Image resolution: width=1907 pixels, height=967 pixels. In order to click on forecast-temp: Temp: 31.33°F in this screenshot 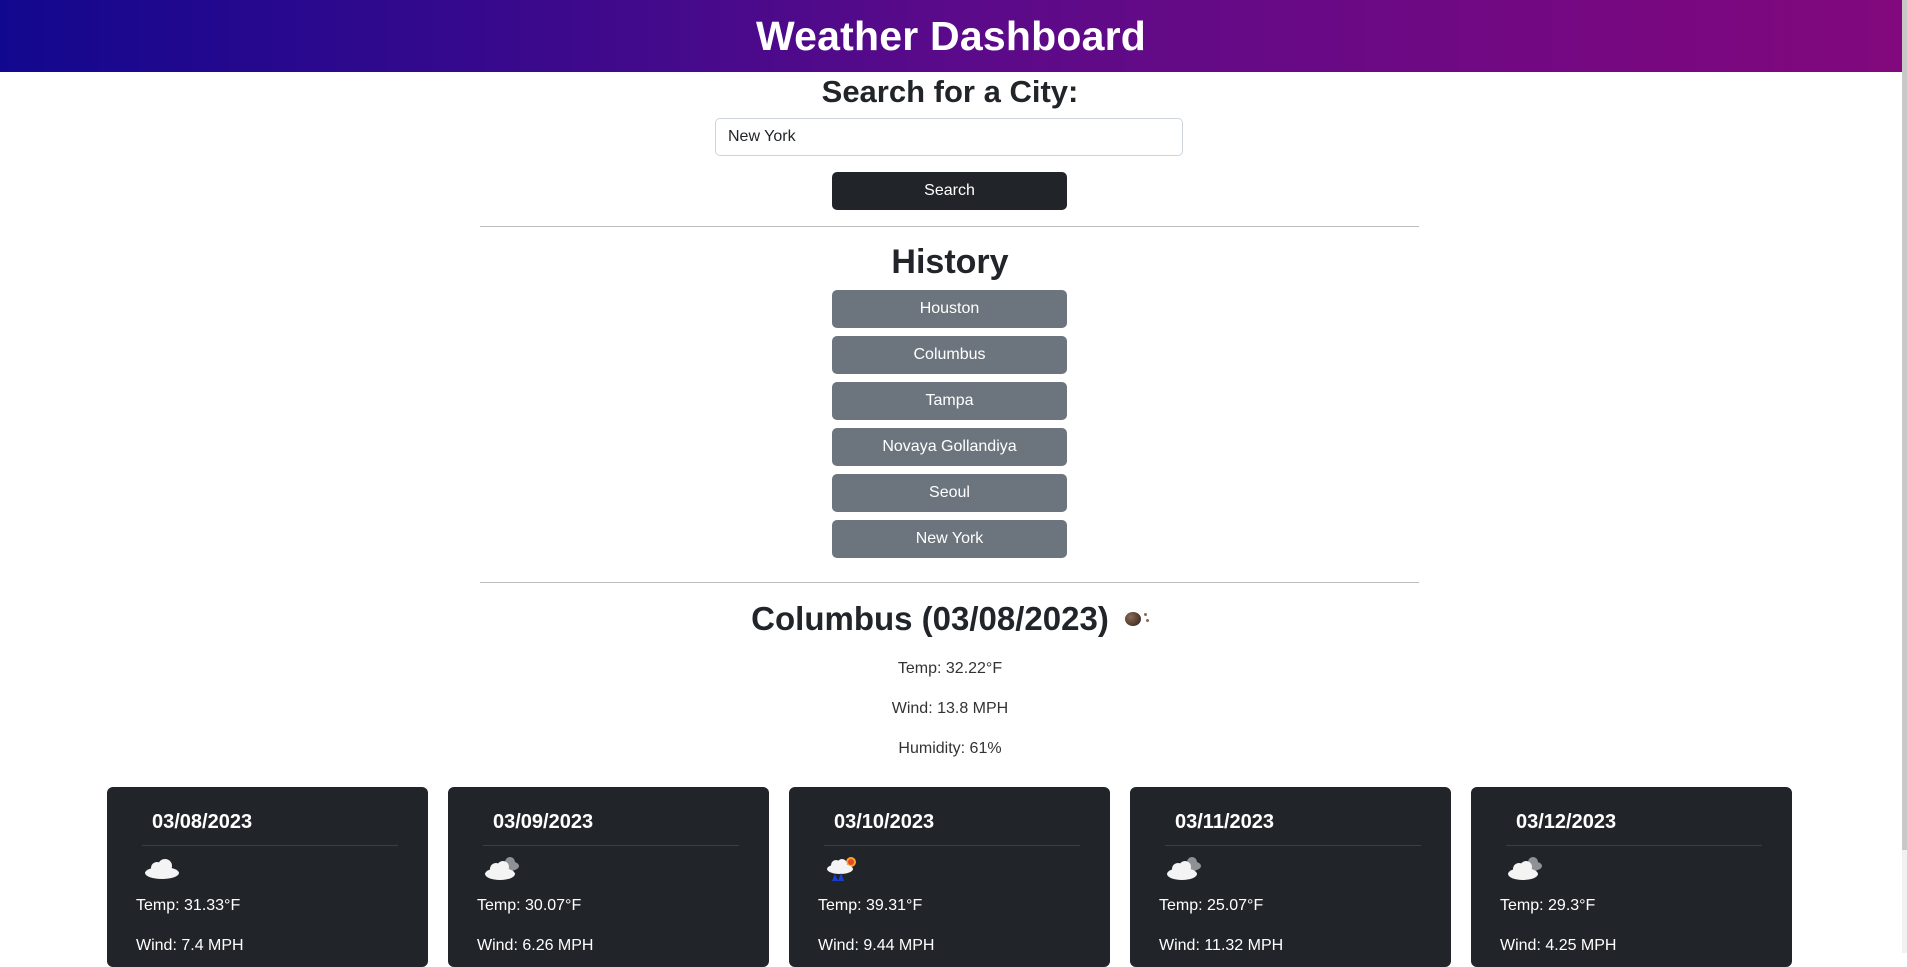, I will do `click(188, 905)`.